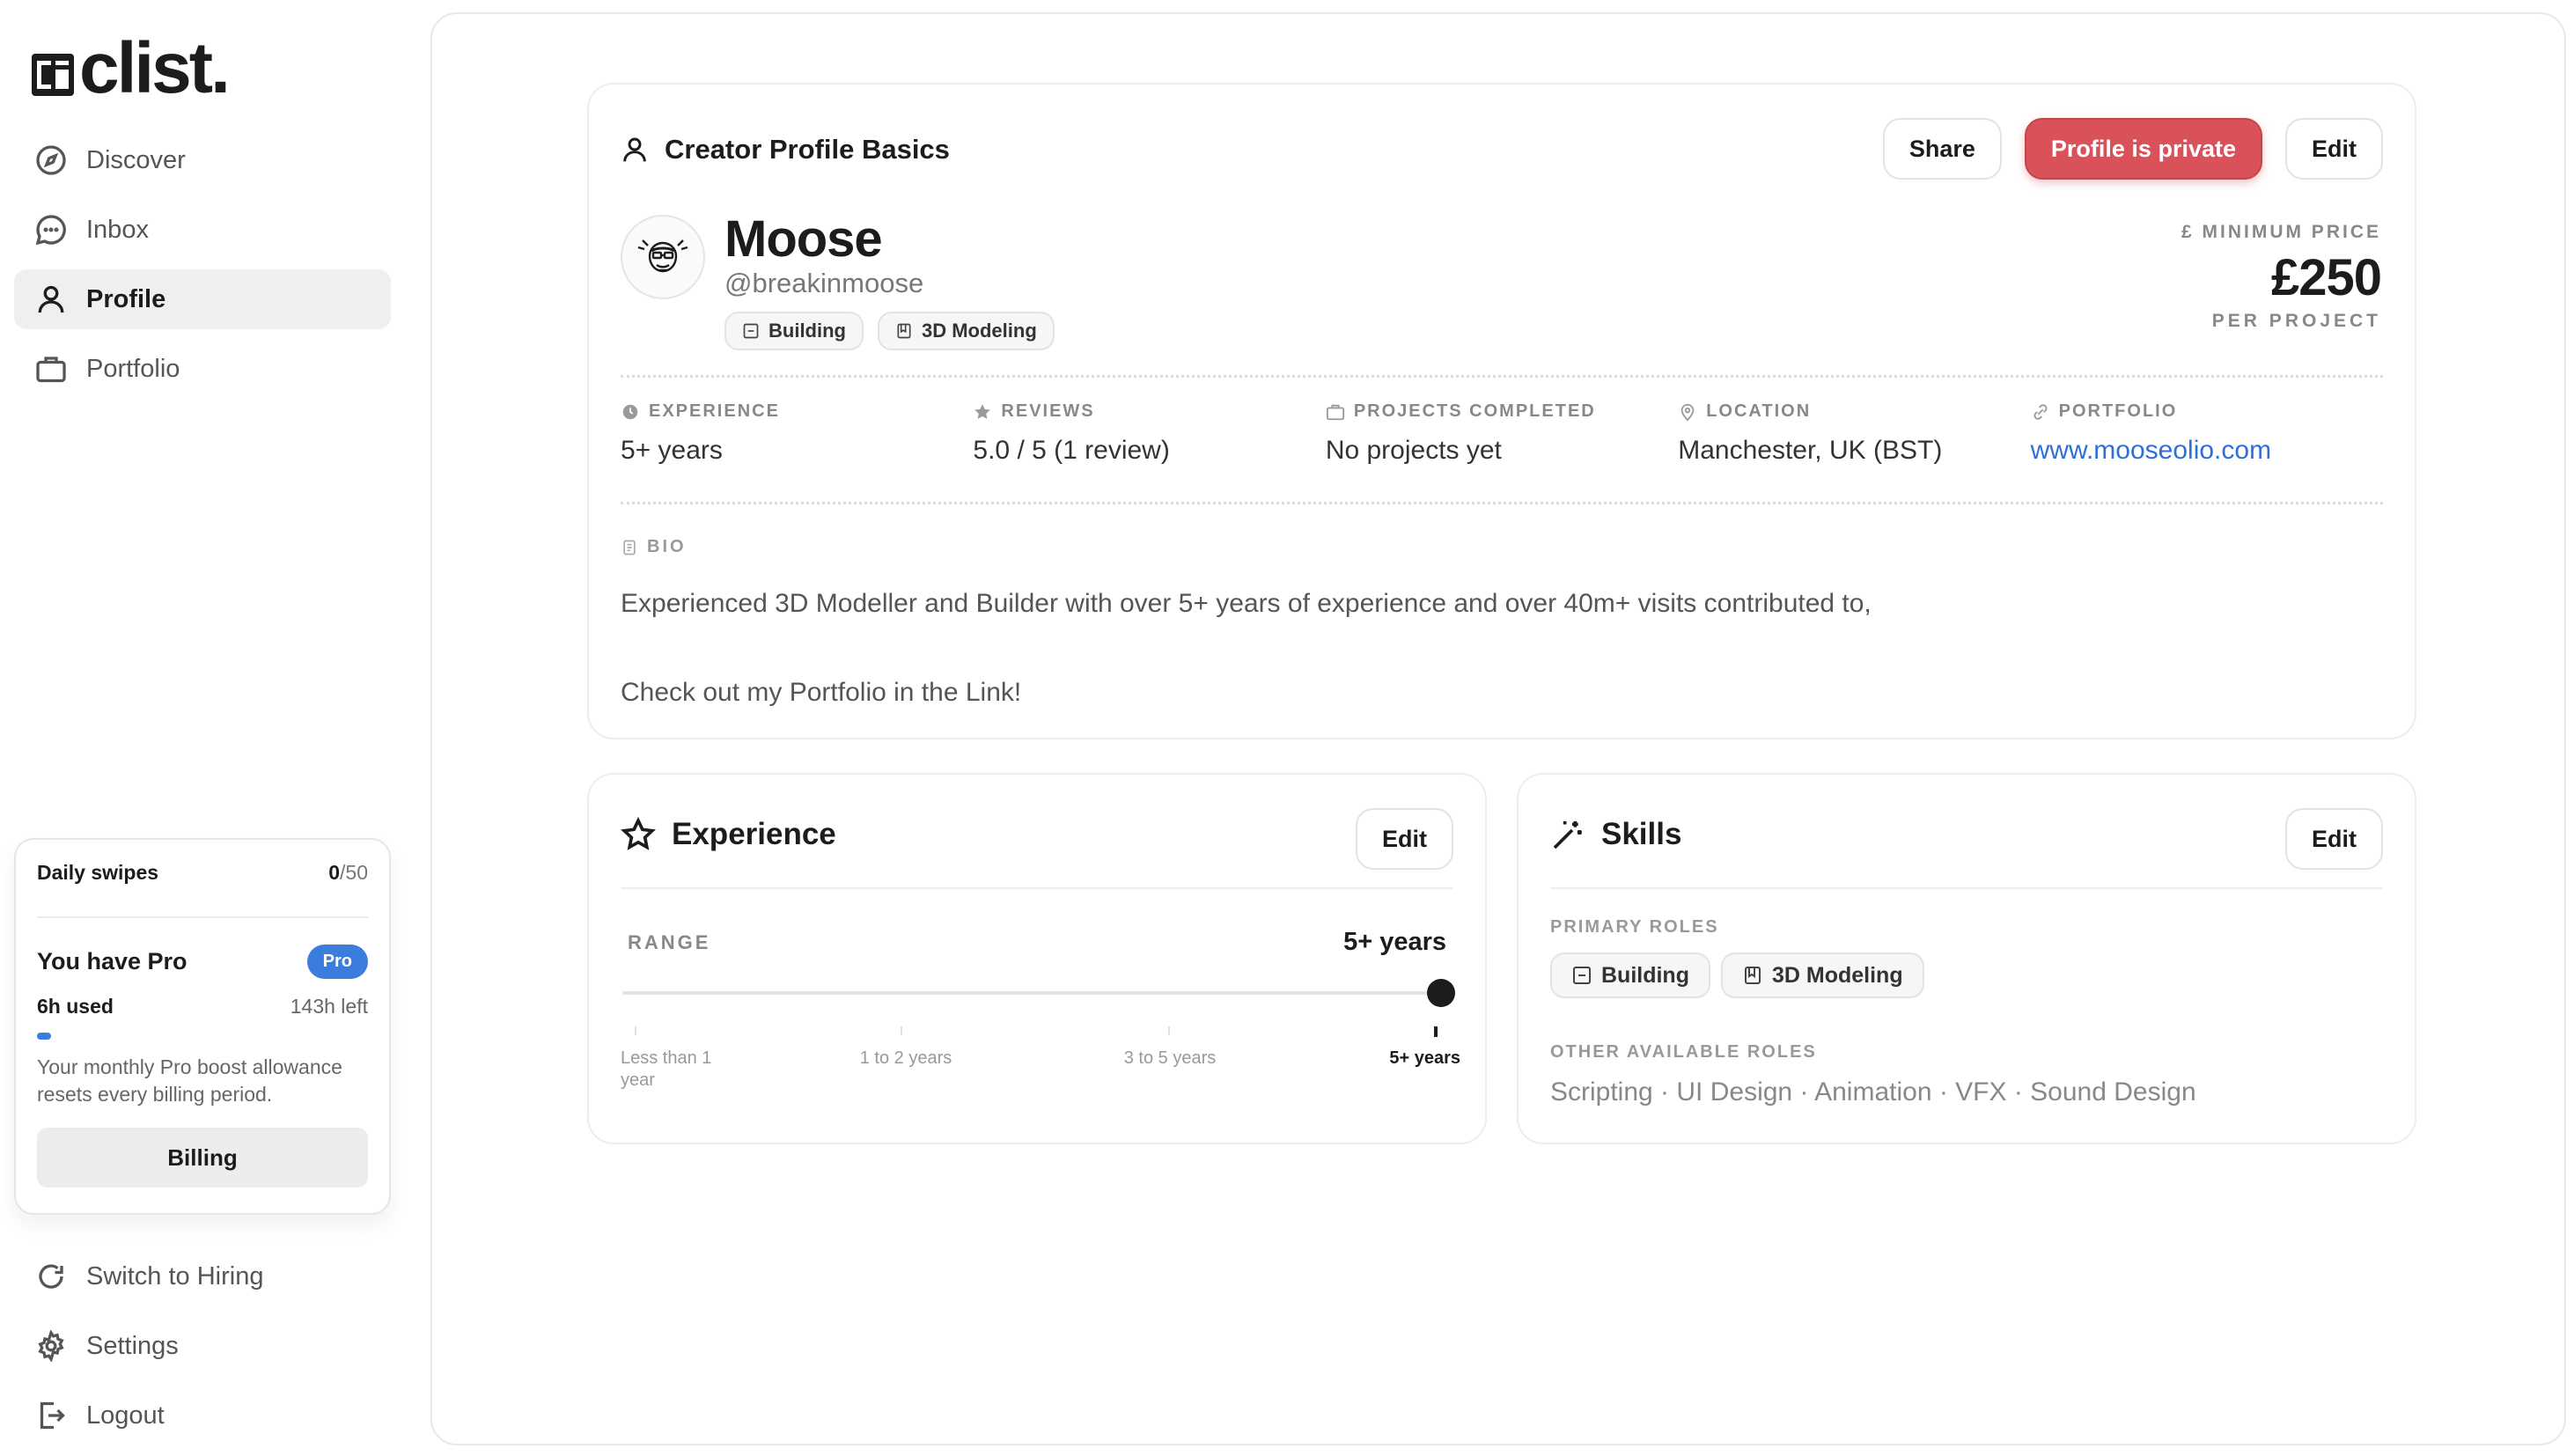 The height and width of the screenshot is (1456, 2574). I want to click on square-icon, so click(751, 331).